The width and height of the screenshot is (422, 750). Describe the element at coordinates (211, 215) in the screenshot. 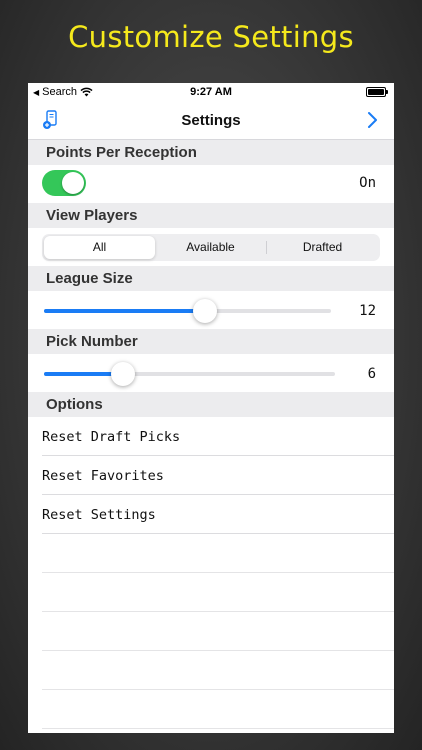

I see `section-header-view-players: View Players` at that location.